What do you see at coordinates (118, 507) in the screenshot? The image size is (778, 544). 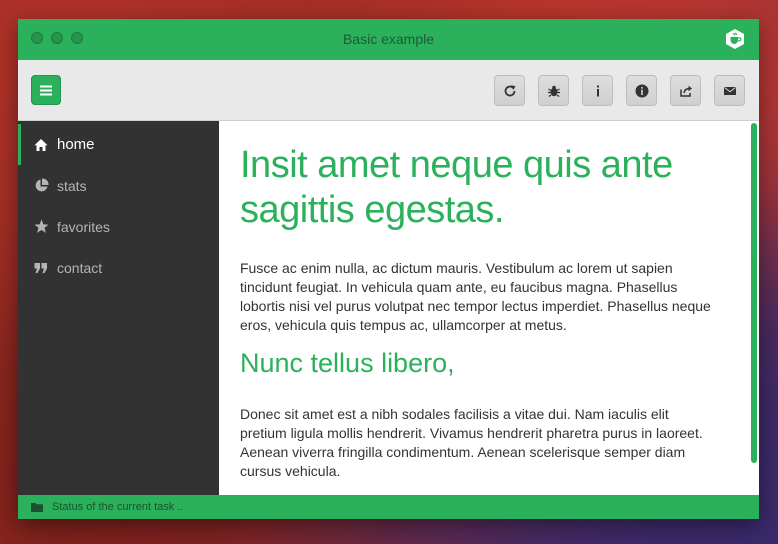 I see `status-text: Status of the current task ..` at bounding box center [118, 507].